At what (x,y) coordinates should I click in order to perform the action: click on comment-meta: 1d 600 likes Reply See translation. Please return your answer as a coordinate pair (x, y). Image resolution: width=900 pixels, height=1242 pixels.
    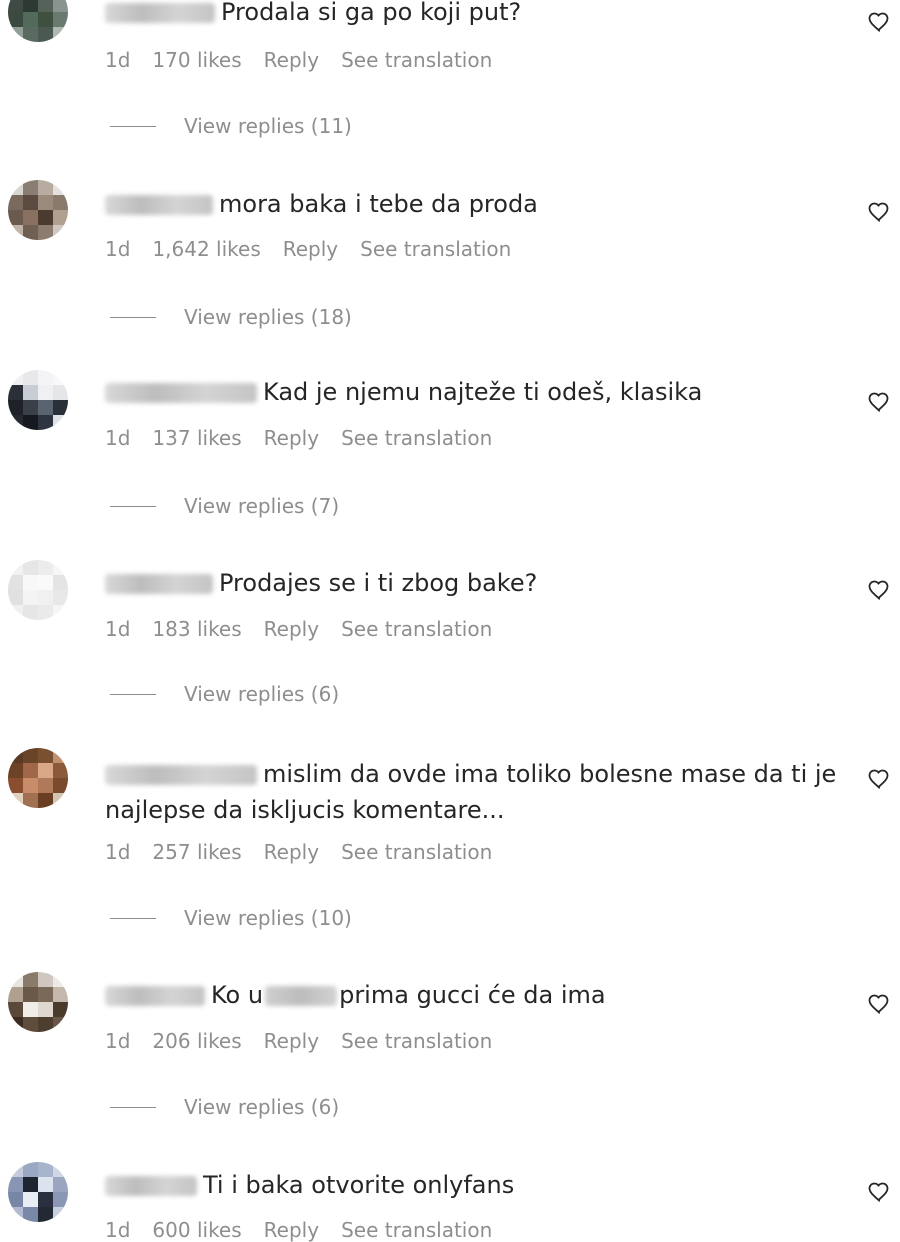
    Looking at the image, I should click on (298, 1230).